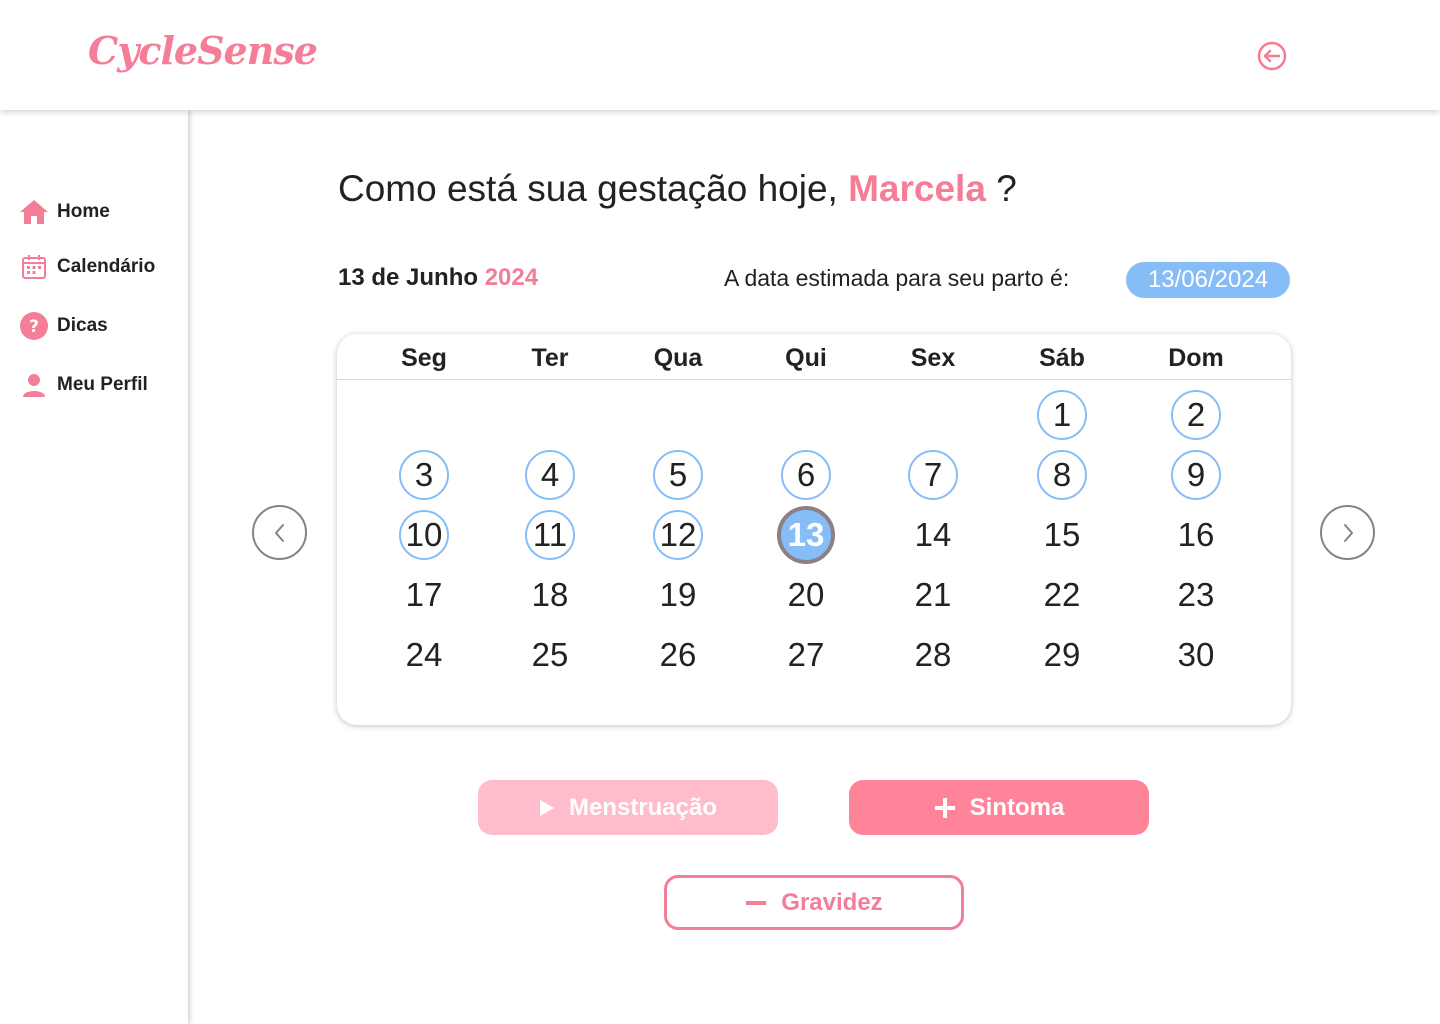  I want to click on menstruacao-label: Menstruação, so click(643, 807).